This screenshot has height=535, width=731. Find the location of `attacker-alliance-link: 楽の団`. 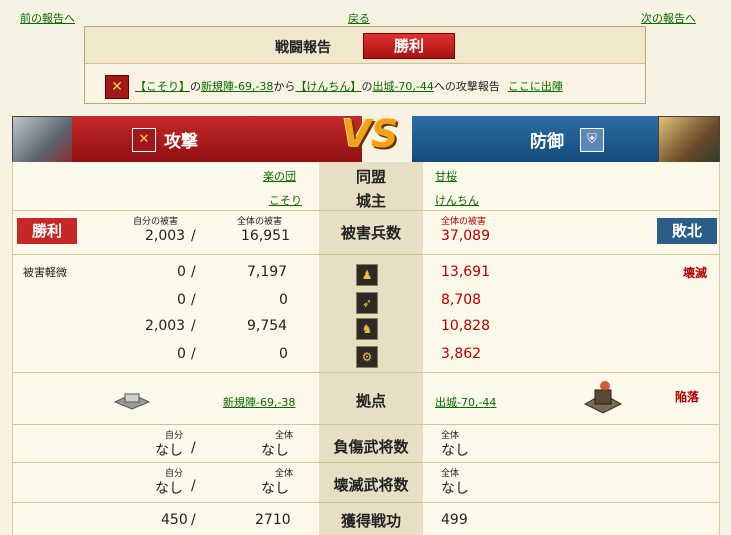

attacker-alliance-link: 楽の団 is located at coordinates (279, 176).